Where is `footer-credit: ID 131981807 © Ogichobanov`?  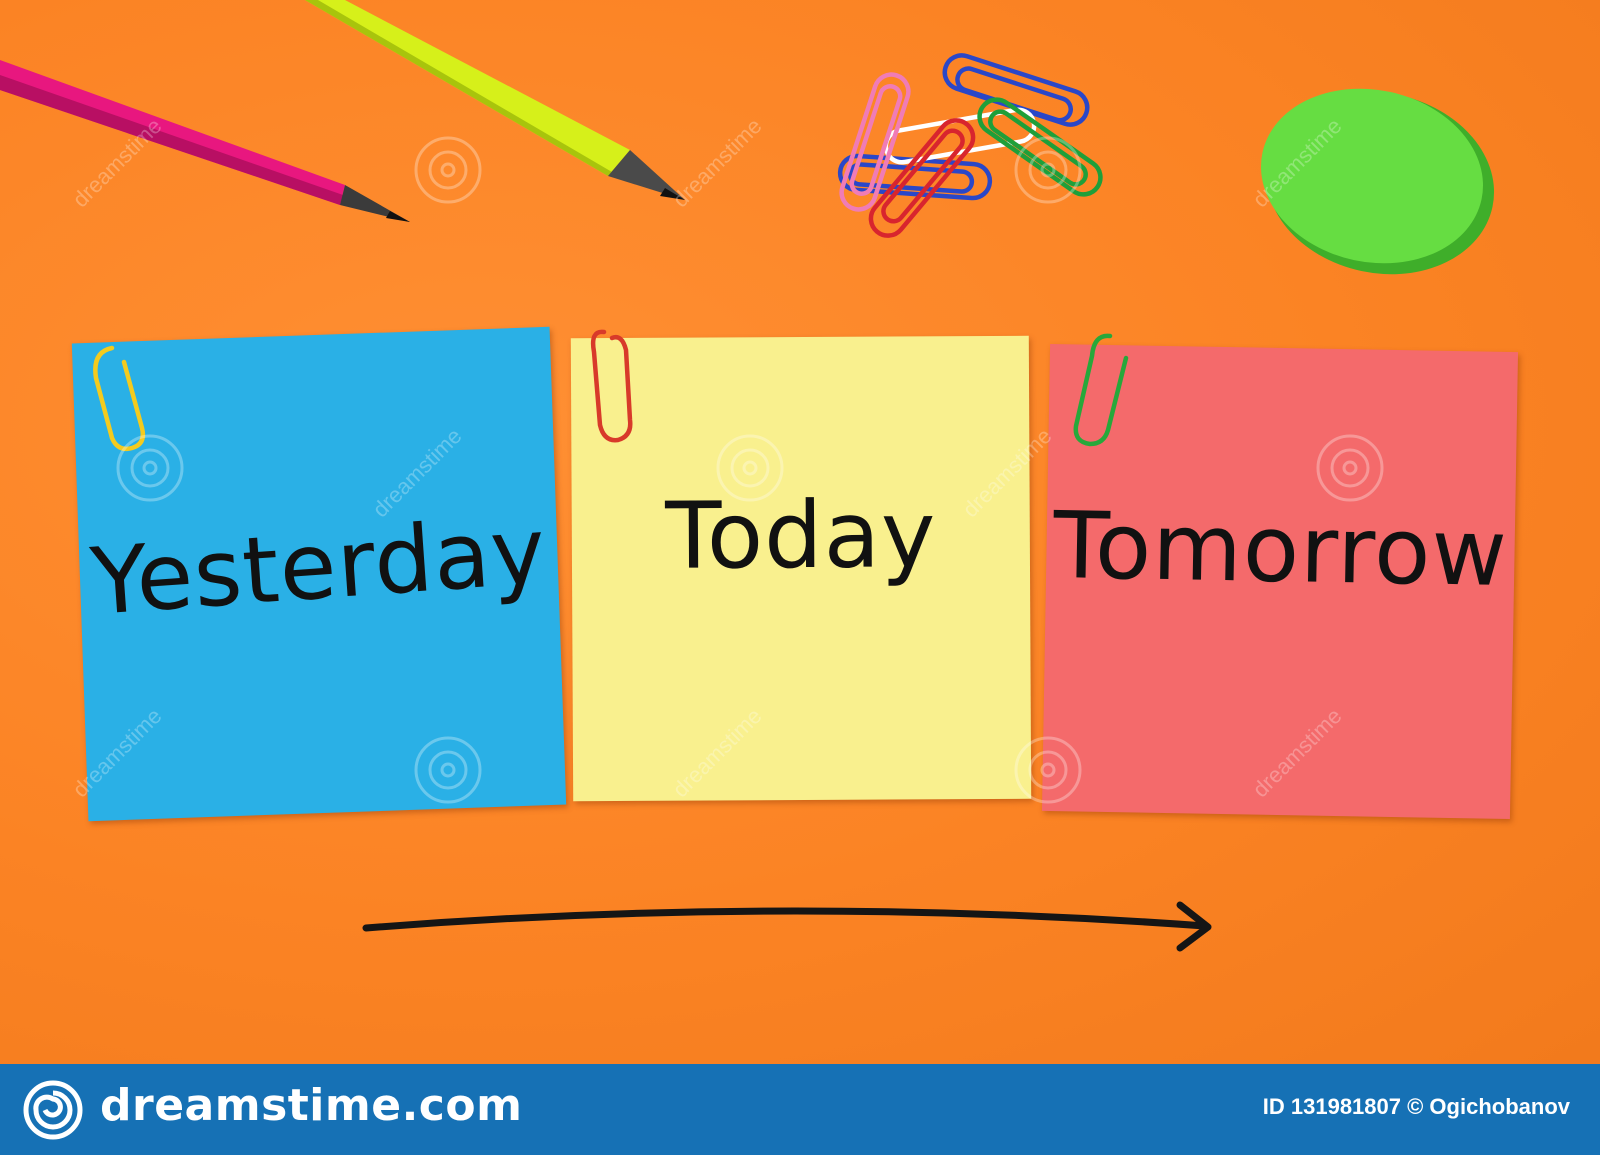
footer-credit: ID 131981807 © Ogichobanov is located at coordinates (1416, 1106).